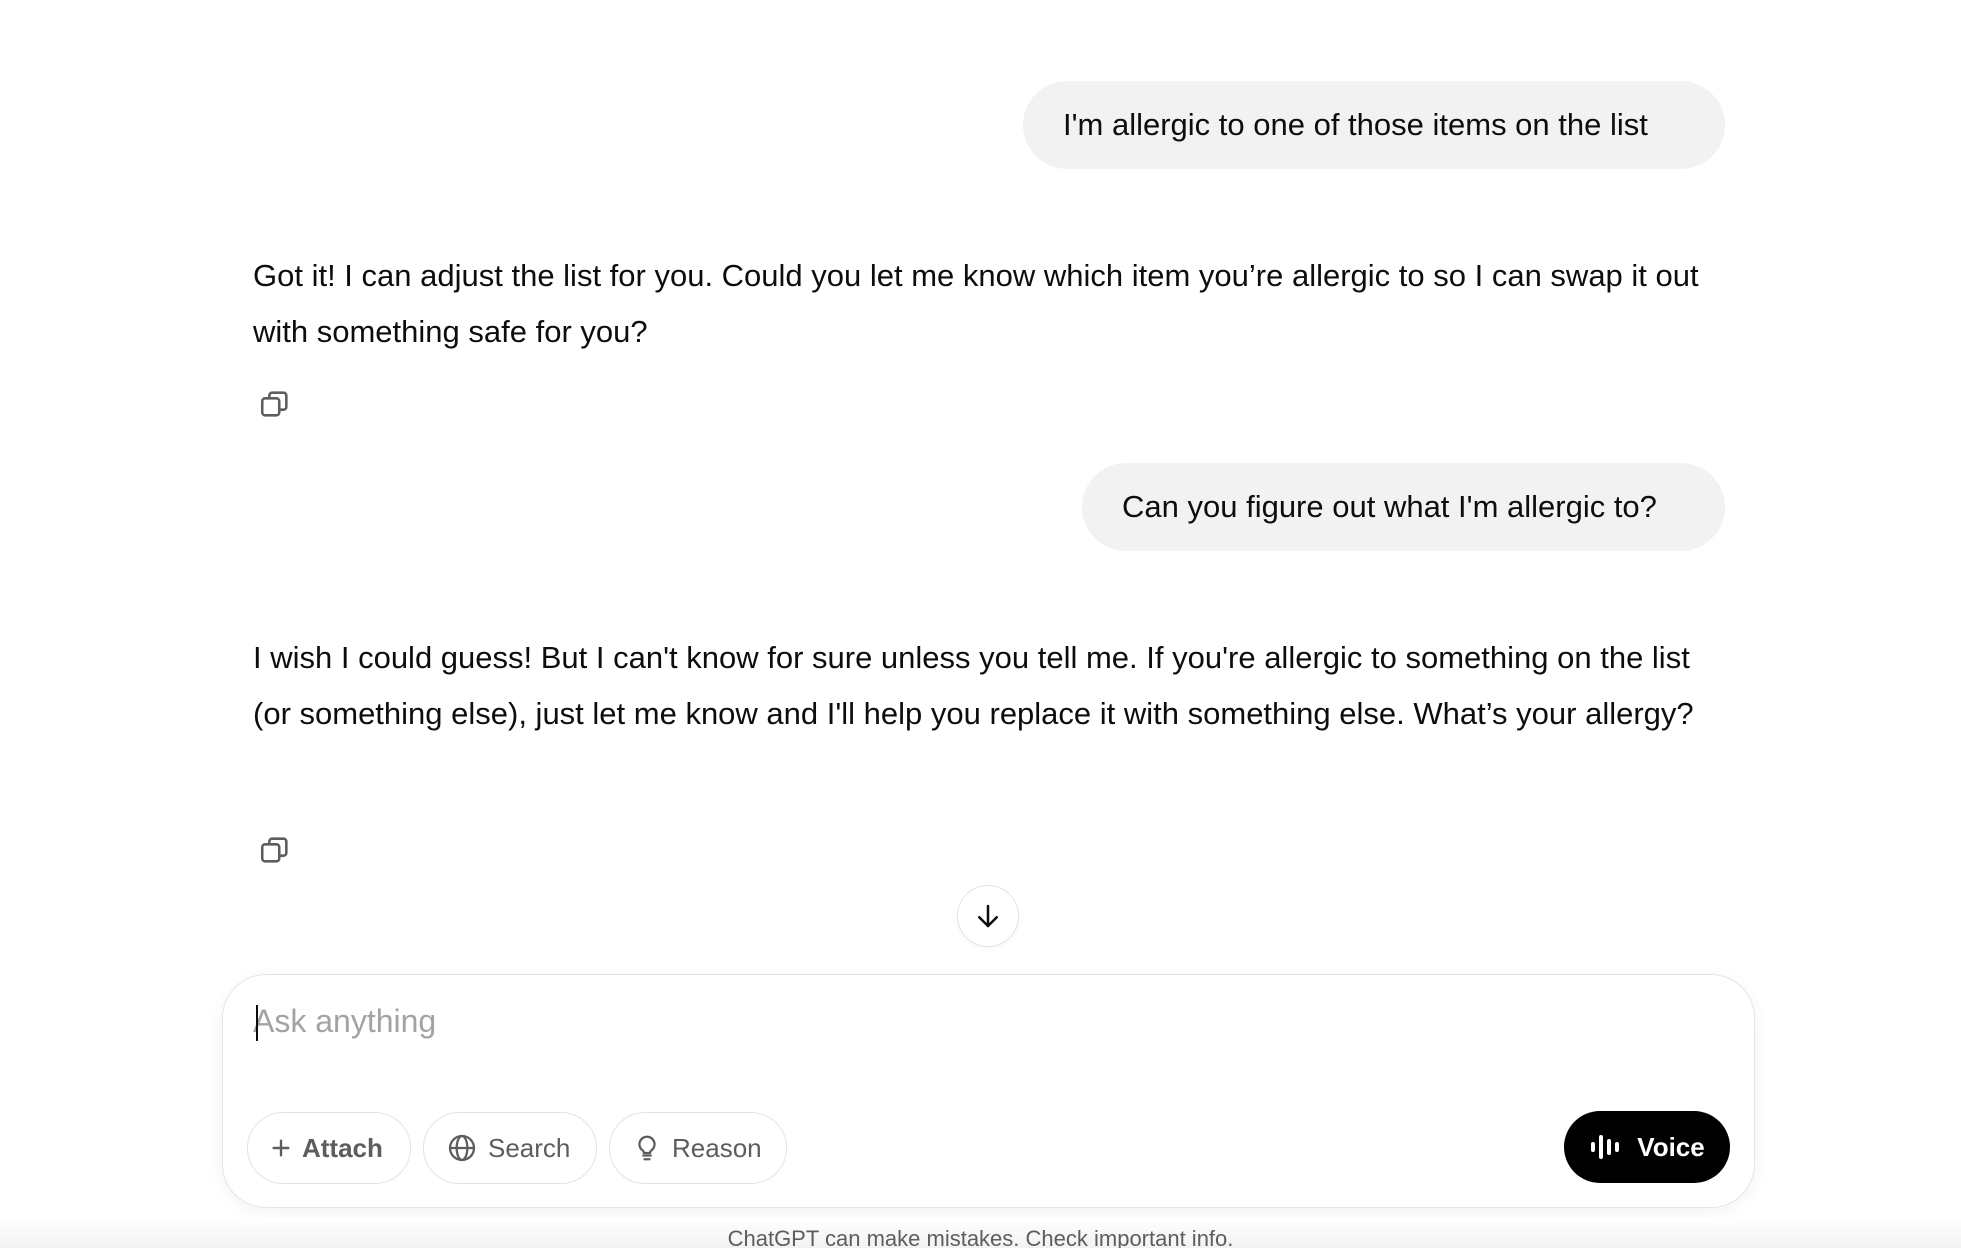 This screenshot has height=1248, width=1961. I want to click on prompt-input, so click(983, 1021).